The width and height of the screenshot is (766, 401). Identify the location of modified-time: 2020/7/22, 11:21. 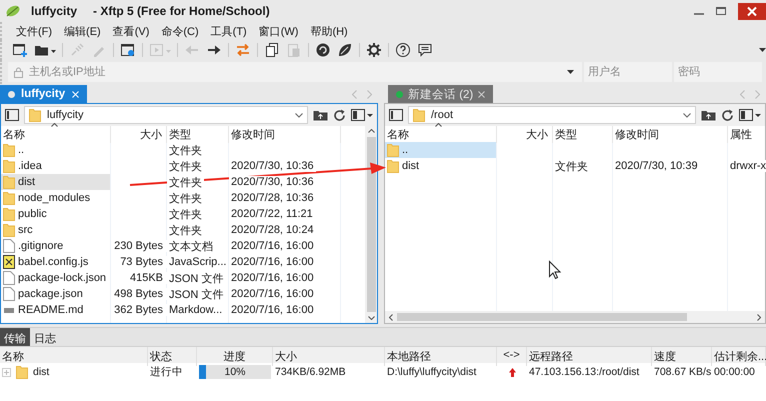
(272, 214).